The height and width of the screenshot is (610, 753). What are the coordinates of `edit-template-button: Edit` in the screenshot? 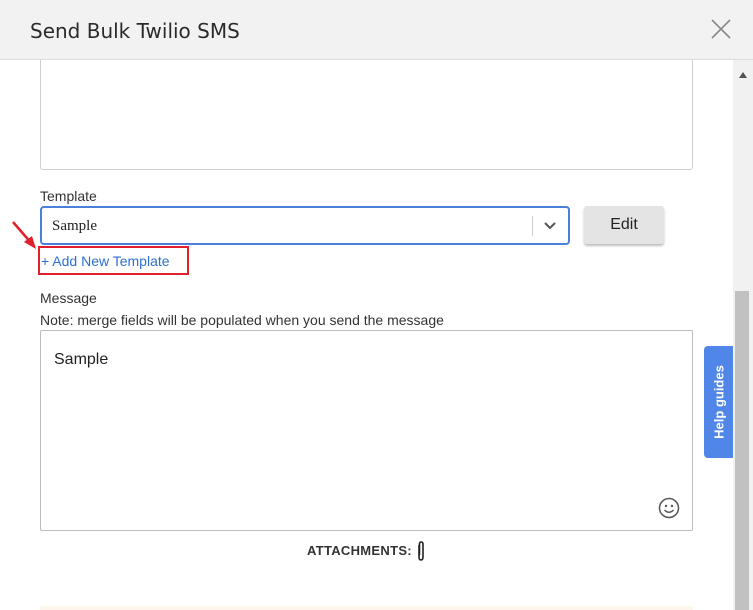 It's located at (624, 225).